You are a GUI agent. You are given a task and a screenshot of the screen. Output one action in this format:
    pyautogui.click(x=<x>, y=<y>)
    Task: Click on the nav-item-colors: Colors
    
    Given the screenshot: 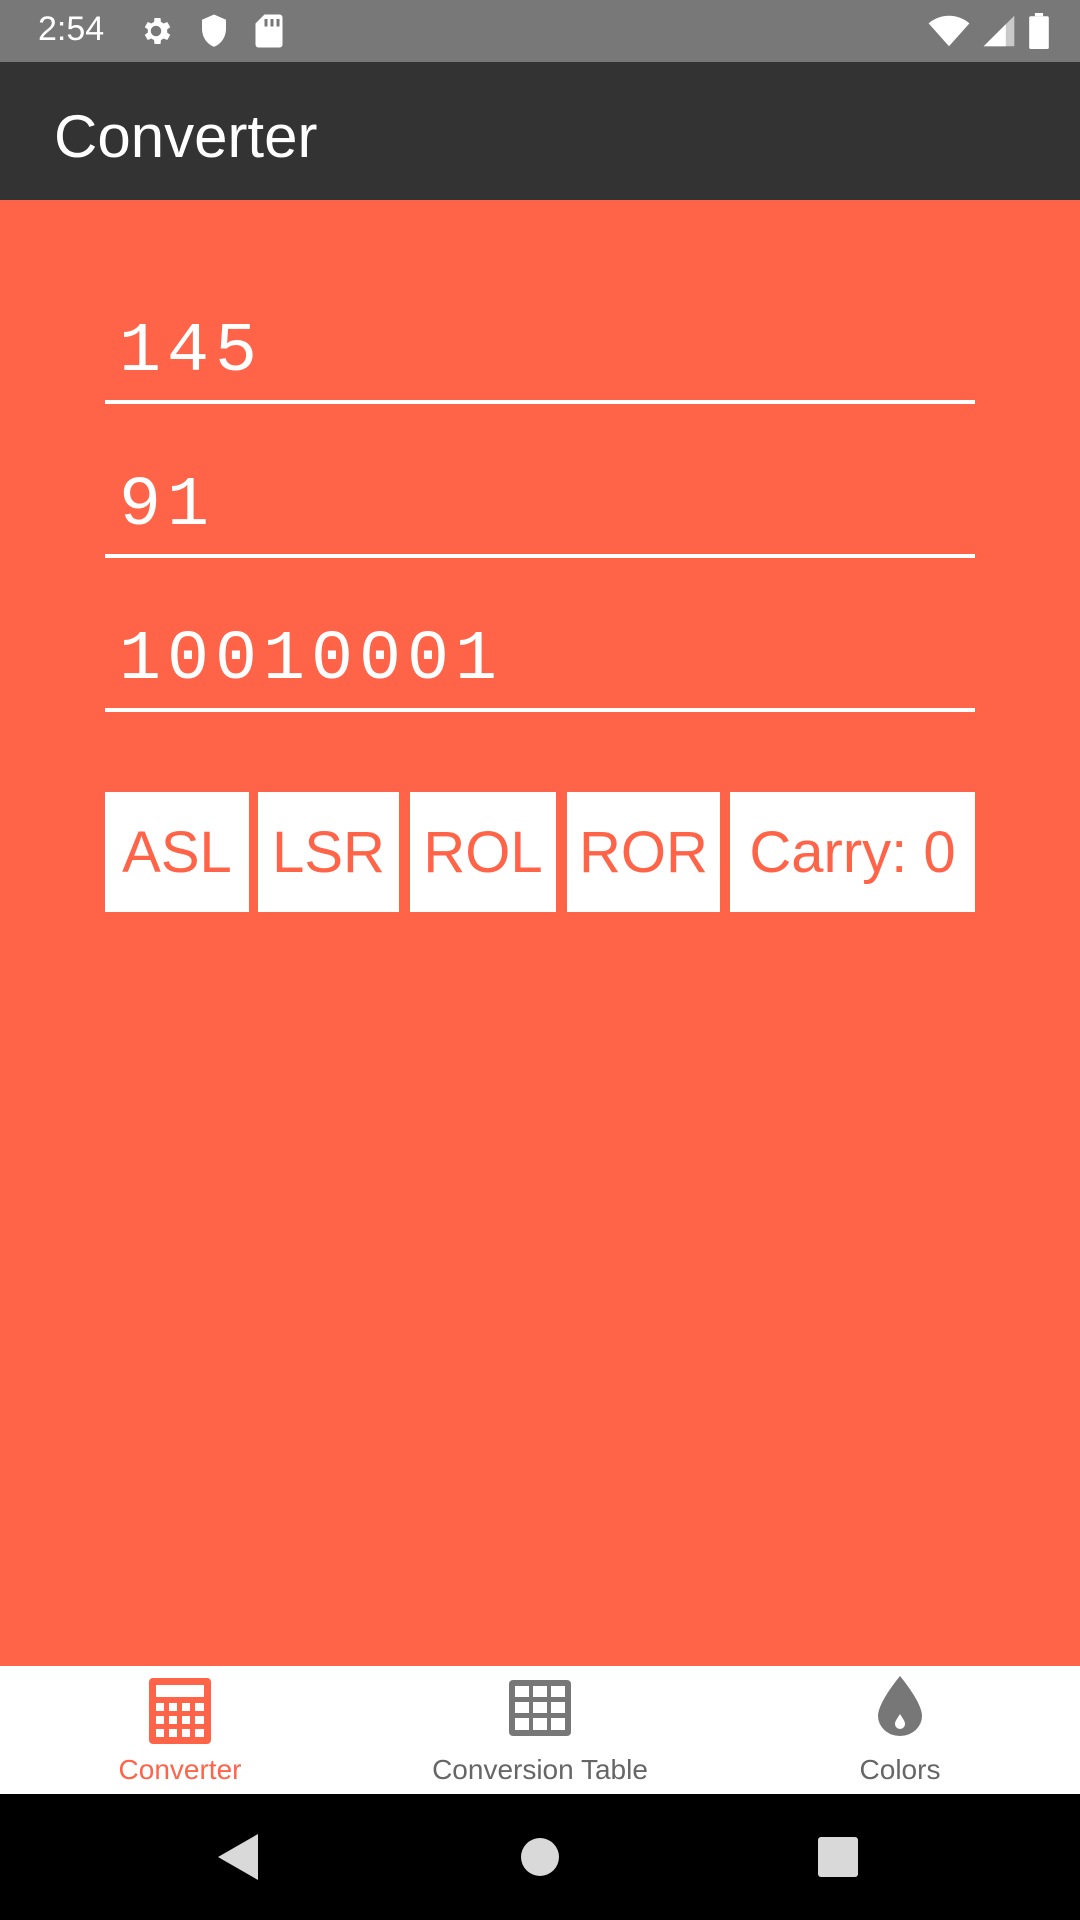 What is the action you would take?
    pyautogui.click(x=900, y=1730)
    